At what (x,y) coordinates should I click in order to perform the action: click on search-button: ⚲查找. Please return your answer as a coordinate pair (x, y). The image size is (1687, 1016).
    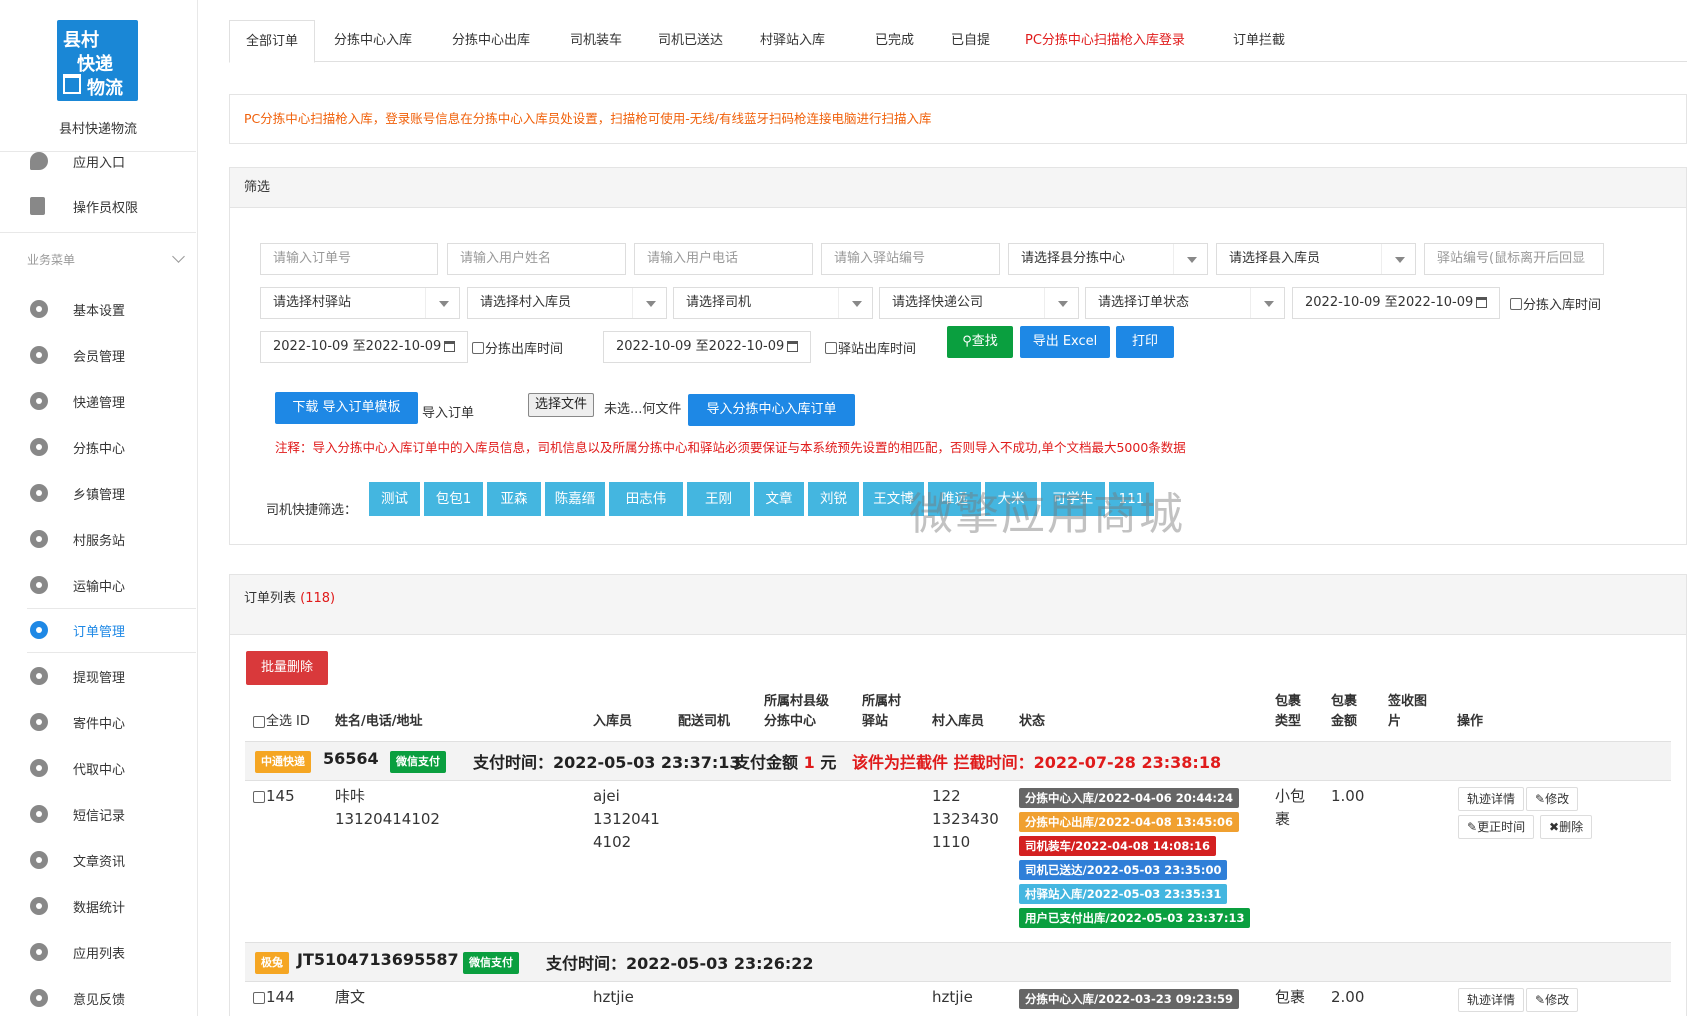
    Looking at the image, I should click on (980, 342).